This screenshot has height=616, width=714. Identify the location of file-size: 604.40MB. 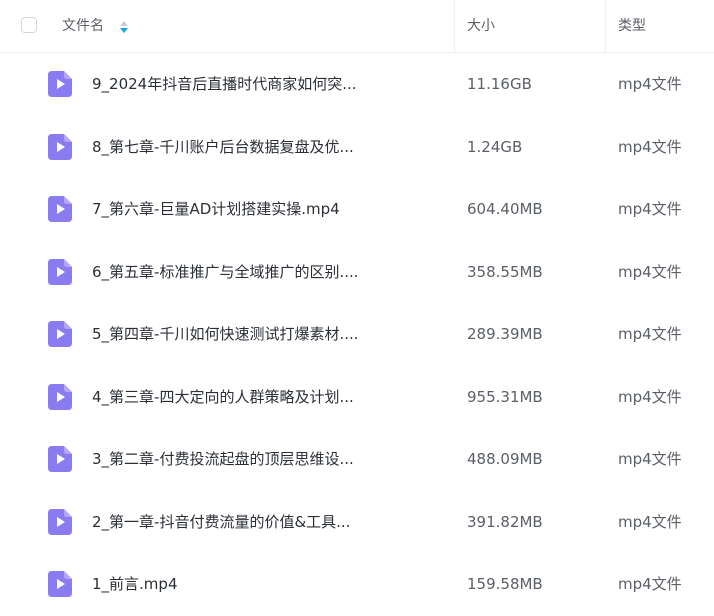
(505, 209).